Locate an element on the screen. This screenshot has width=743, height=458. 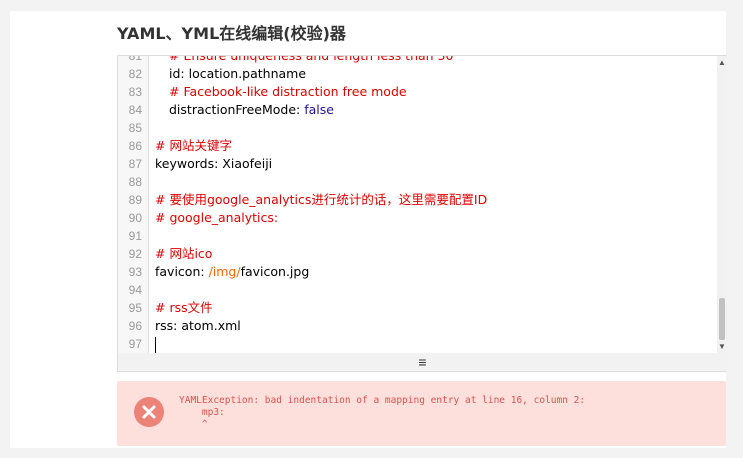
scroll-thumb is located at coordinates (722, 319).